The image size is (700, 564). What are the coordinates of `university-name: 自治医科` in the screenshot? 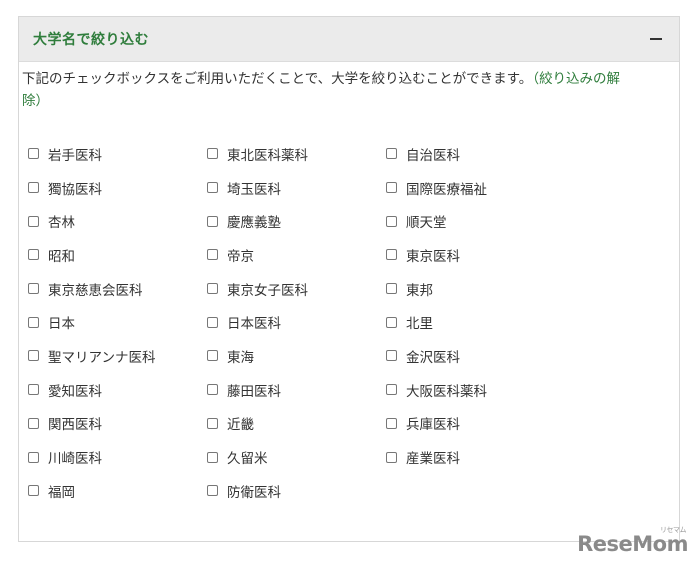 It's located at (433, 155).